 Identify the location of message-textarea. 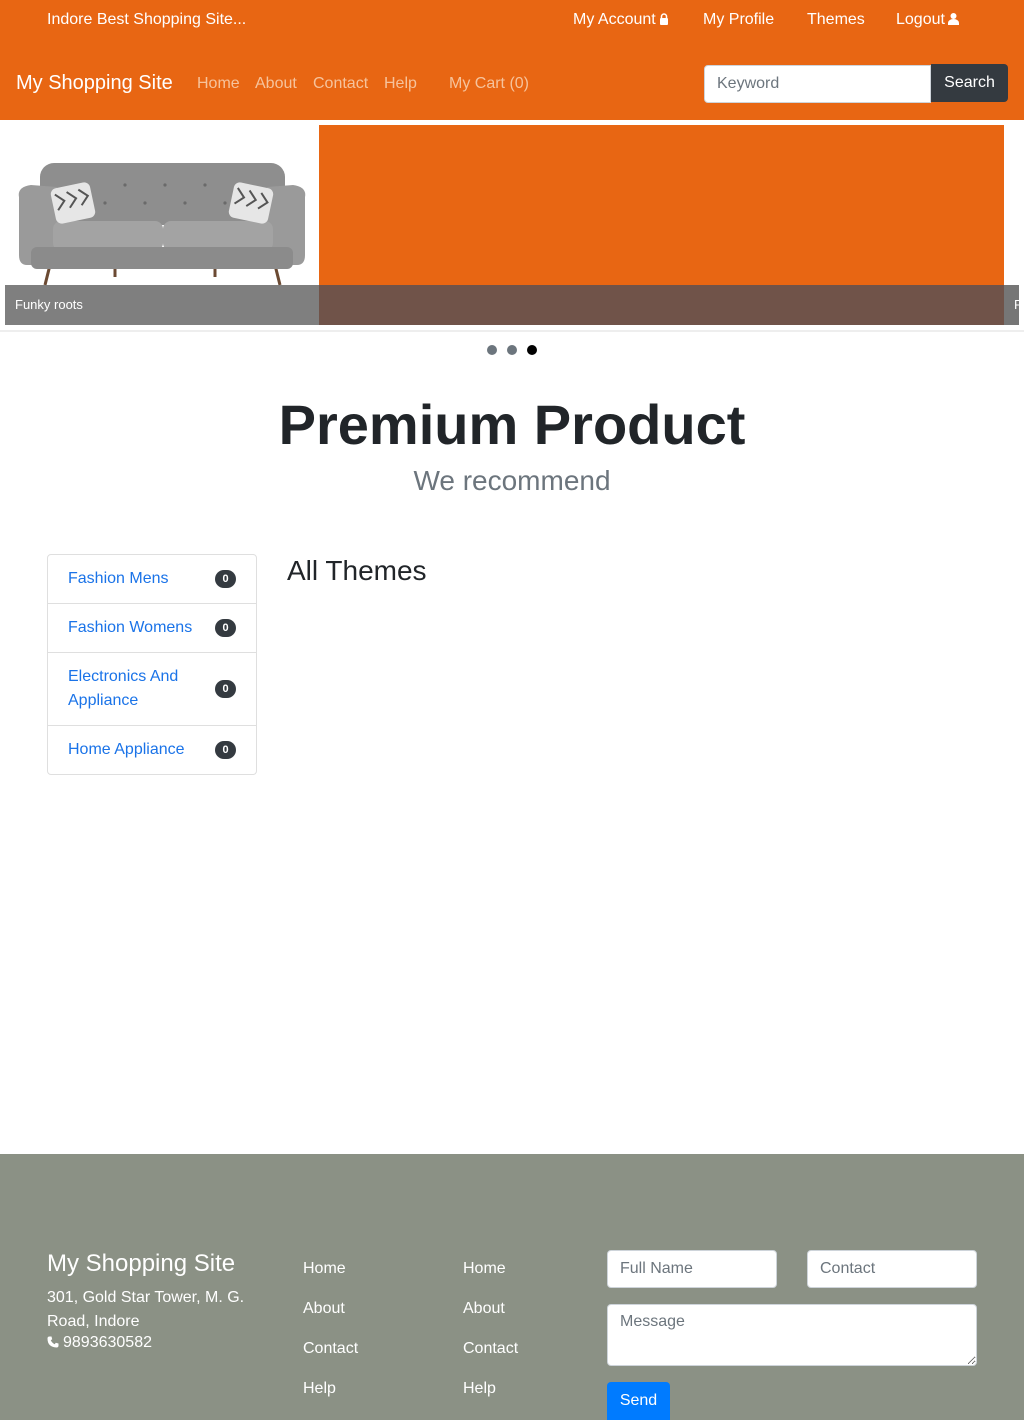
(792, 1335).